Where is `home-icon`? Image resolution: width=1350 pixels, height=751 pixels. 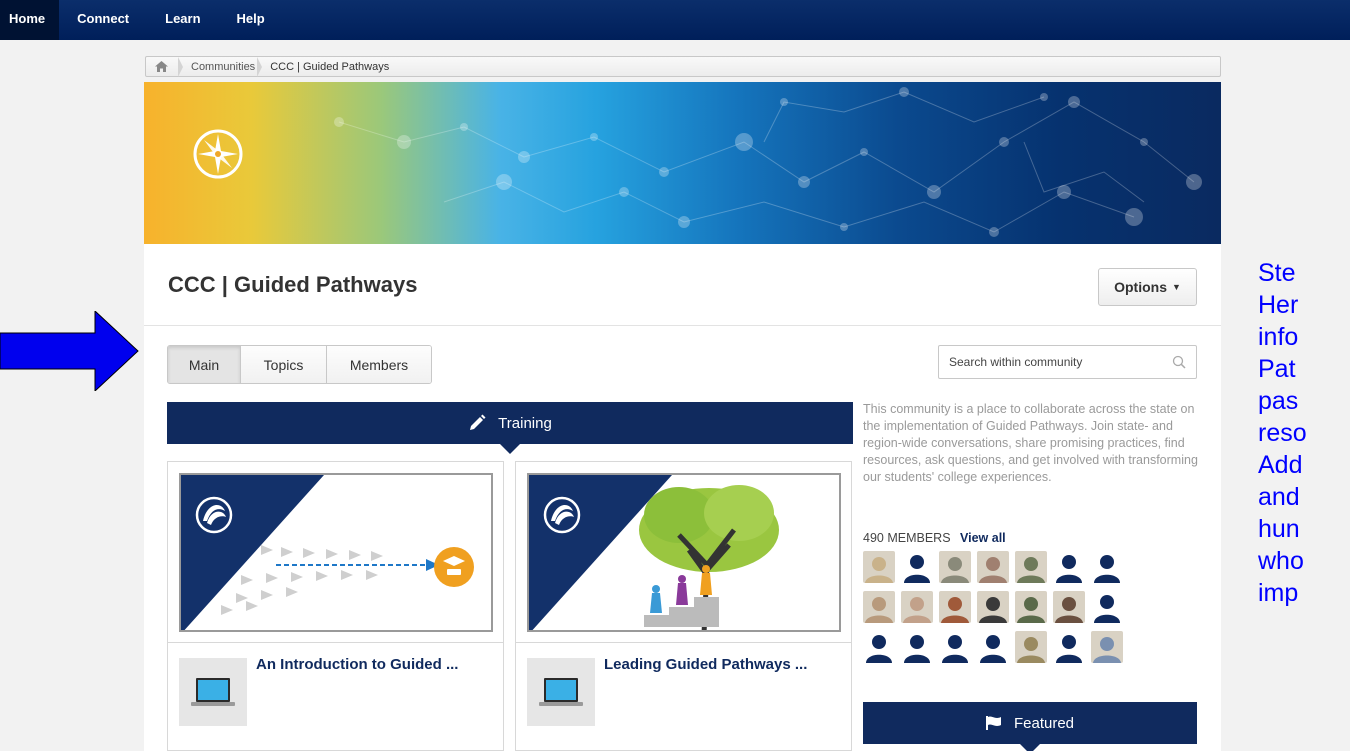 home-icon is located at coordinates (161, 66).